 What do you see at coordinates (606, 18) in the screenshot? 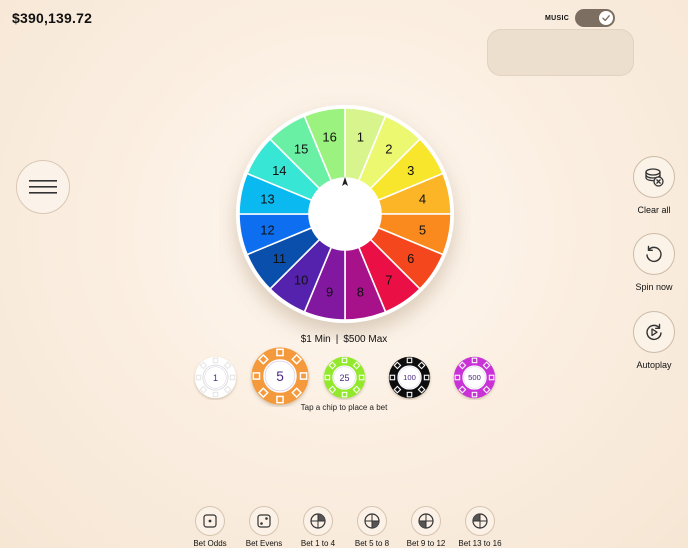
I see `check-icon` at bounding box center [606, 18].